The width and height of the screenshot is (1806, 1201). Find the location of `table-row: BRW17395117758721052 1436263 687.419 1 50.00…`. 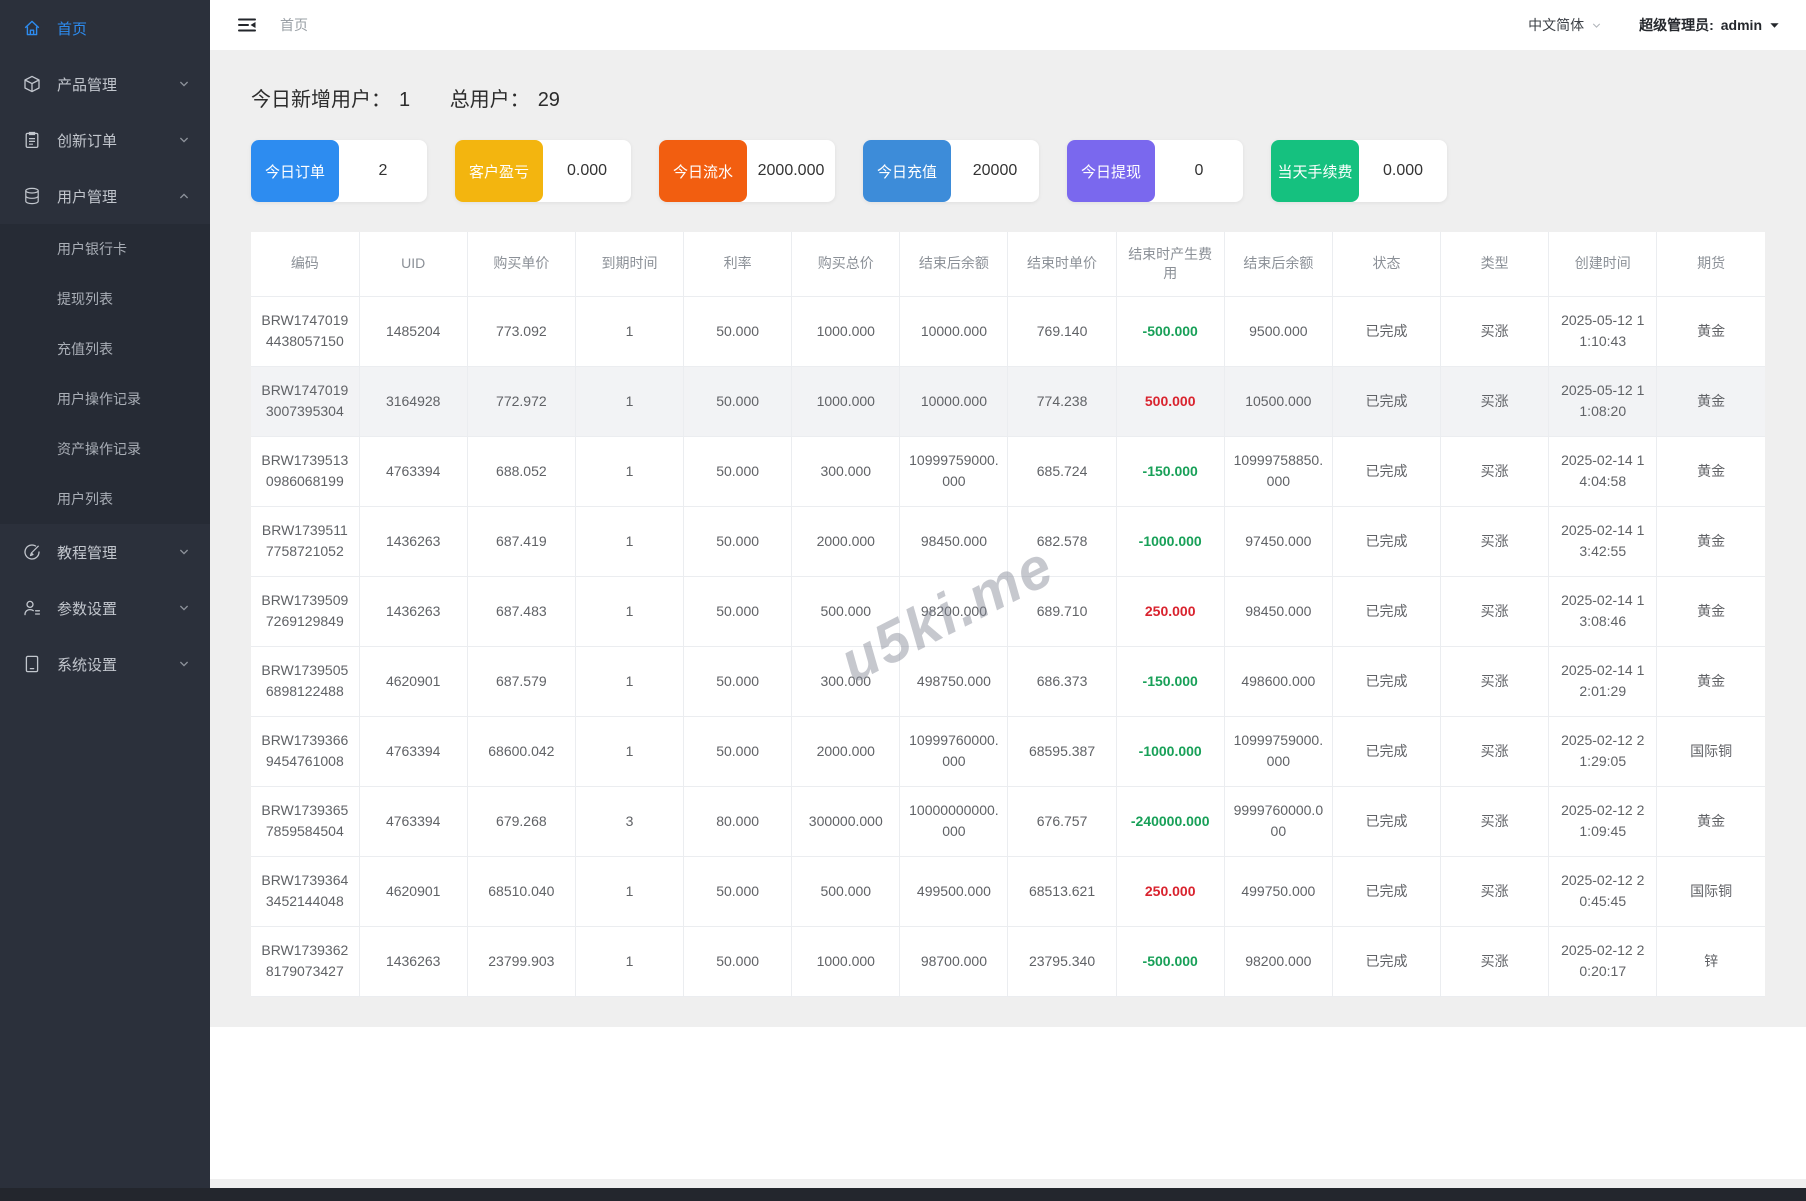

table-row: BRW17395117758721052 1436263 687.419 1 50.00… is located at coordinates (1008, 541).